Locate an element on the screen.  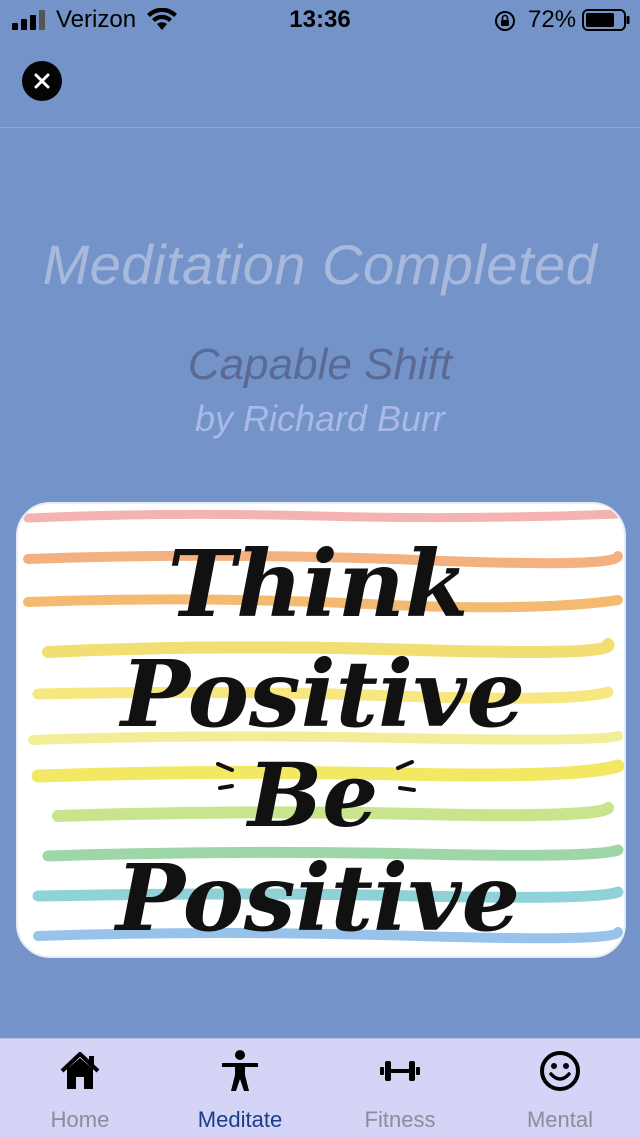
artwork-line-think: Think is located at coordinates (318, 584).